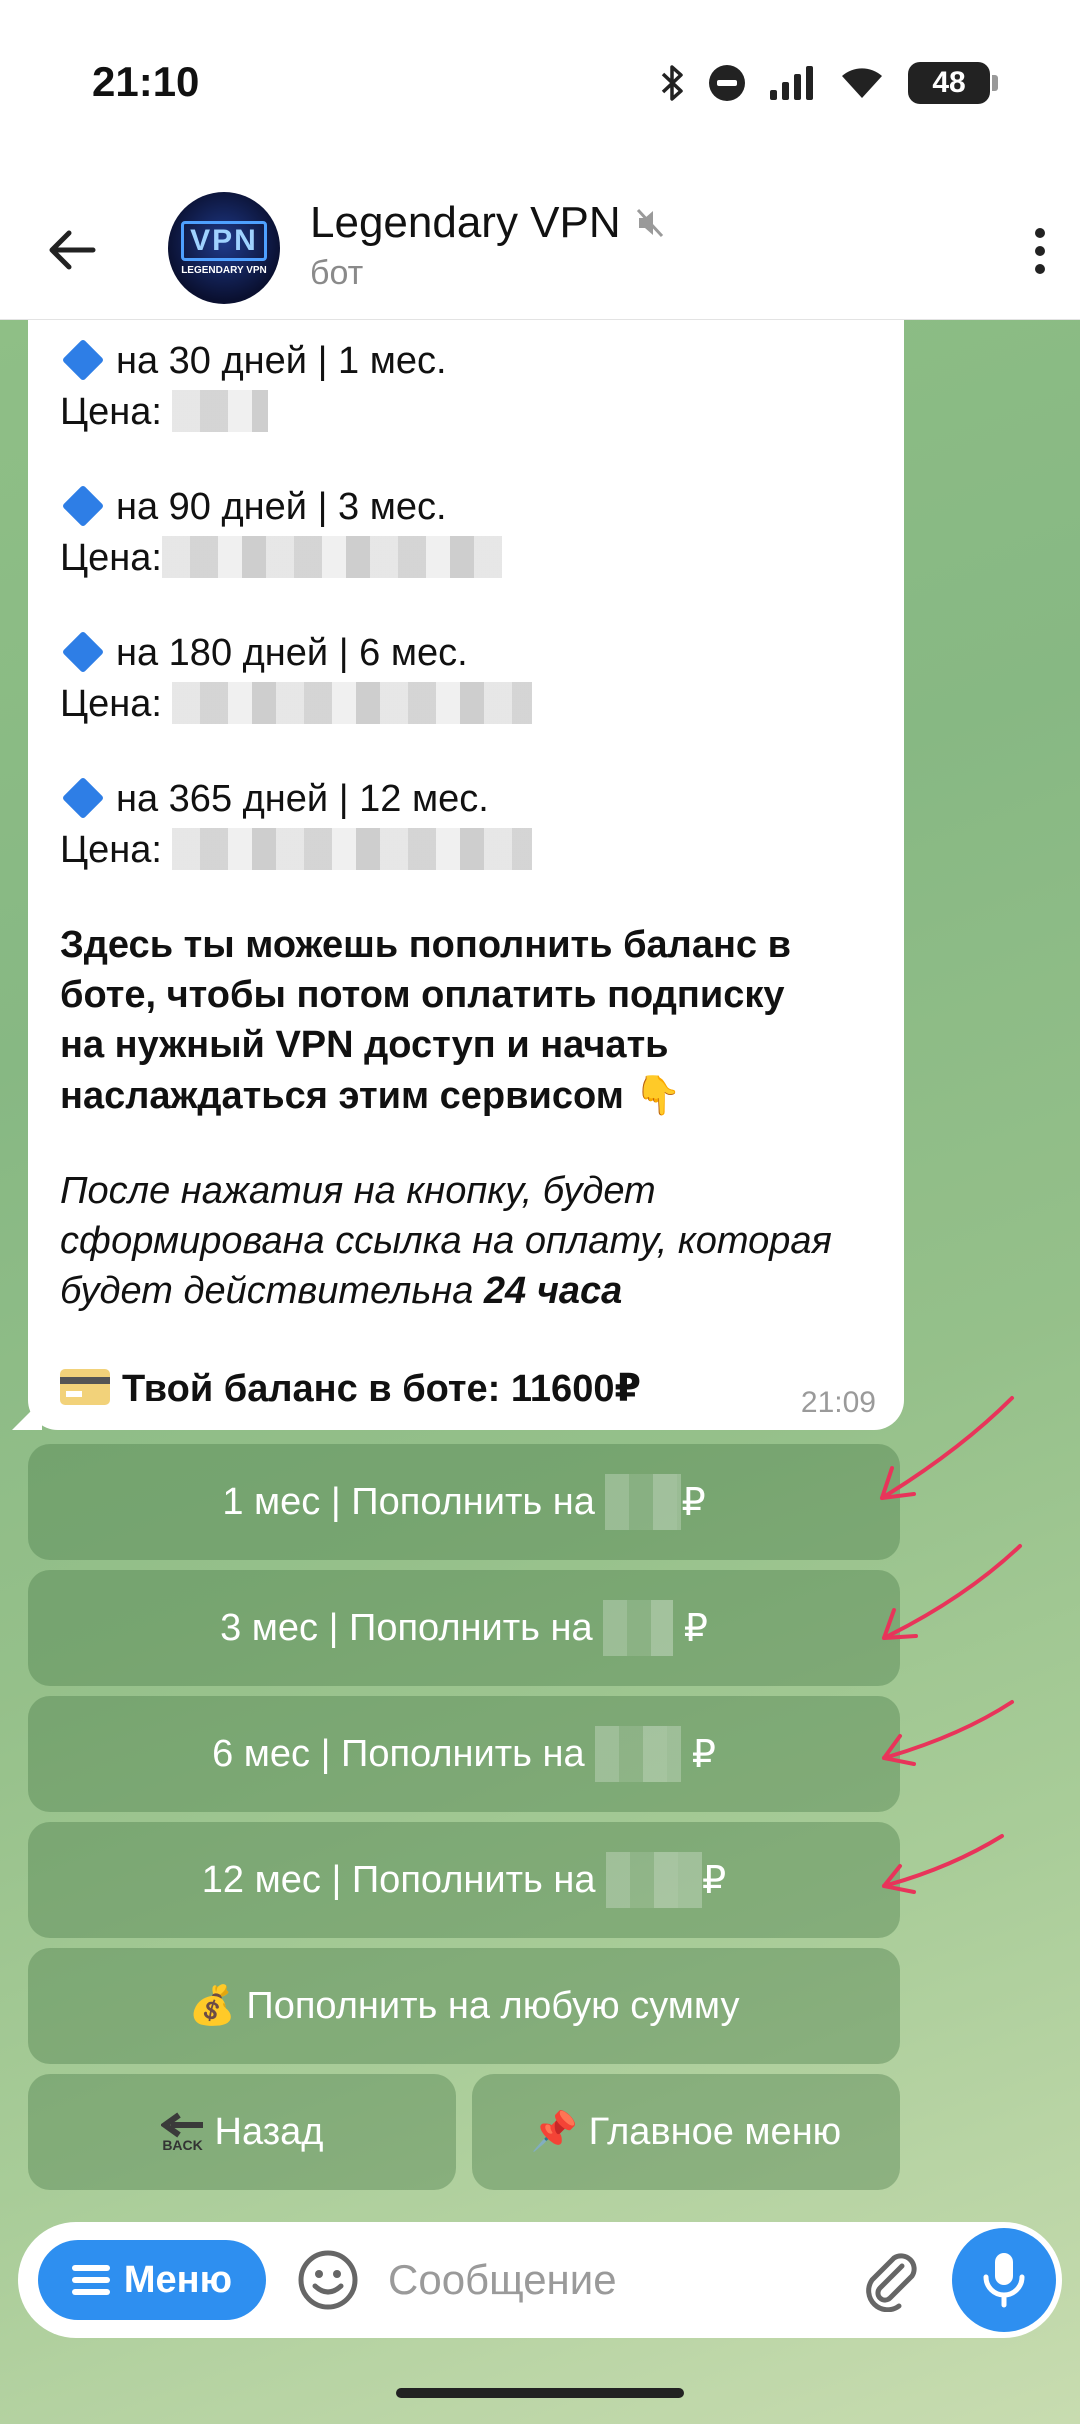 The width and height of the screenshot is (1080, 2424). I want to click on plan-2-title: на 90 дней | 3 мес., so click(253, 506).